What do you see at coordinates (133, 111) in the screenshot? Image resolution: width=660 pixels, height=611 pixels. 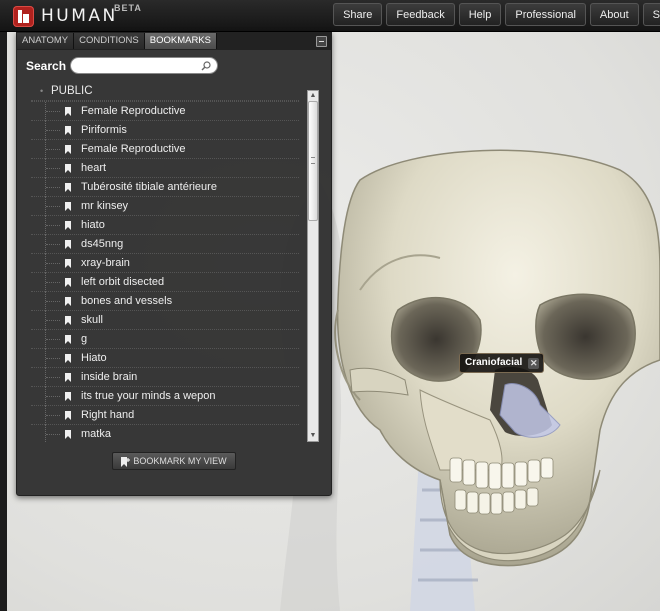 I see `bookmark-item-label: Female Reproductive` at bounding box center [133, 111].